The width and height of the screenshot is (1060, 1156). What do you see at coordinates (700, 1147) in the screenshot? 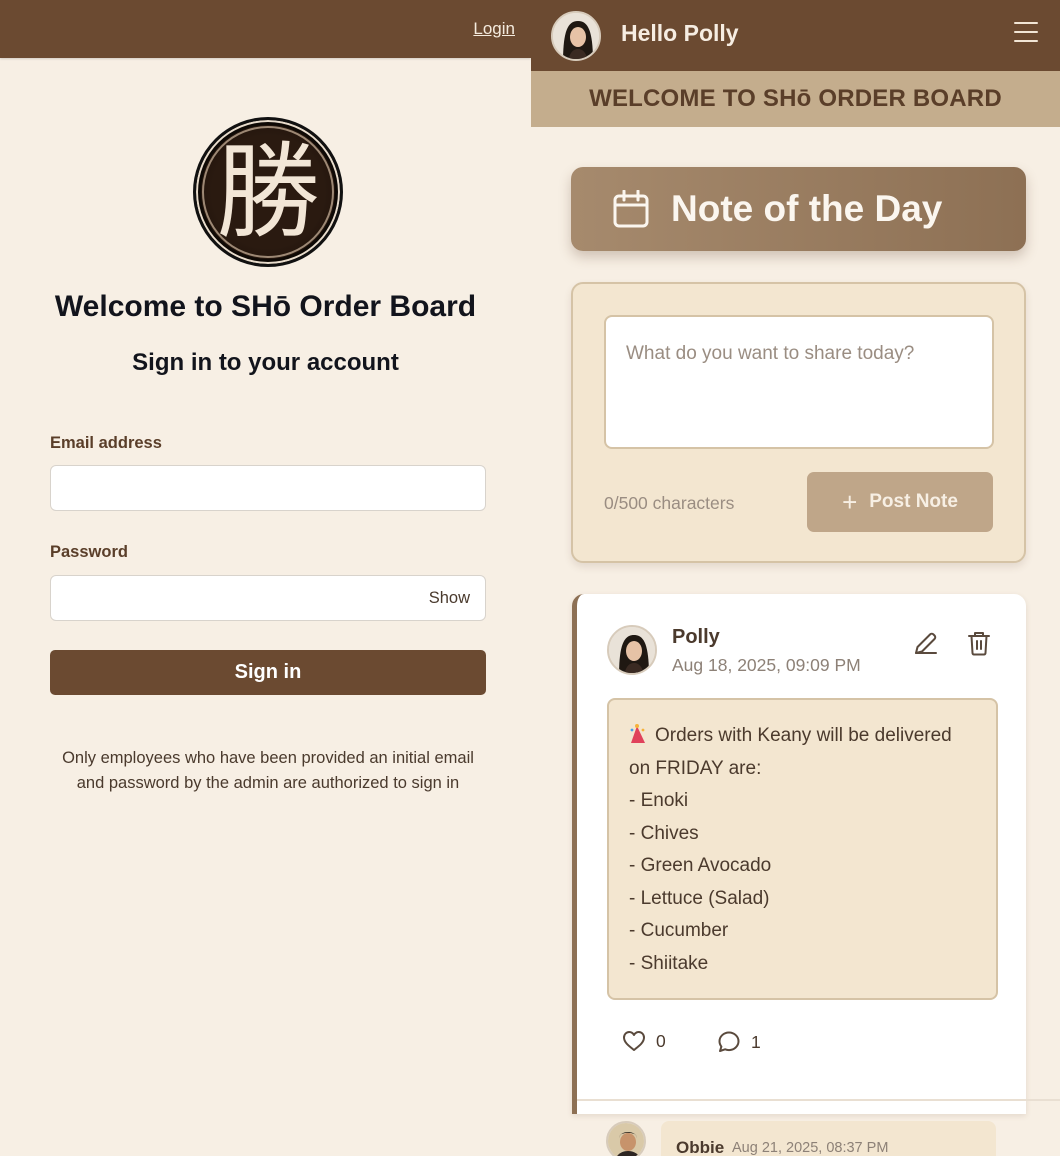
I see `comment-author: Obbie` at bounding box center [700, 1147].